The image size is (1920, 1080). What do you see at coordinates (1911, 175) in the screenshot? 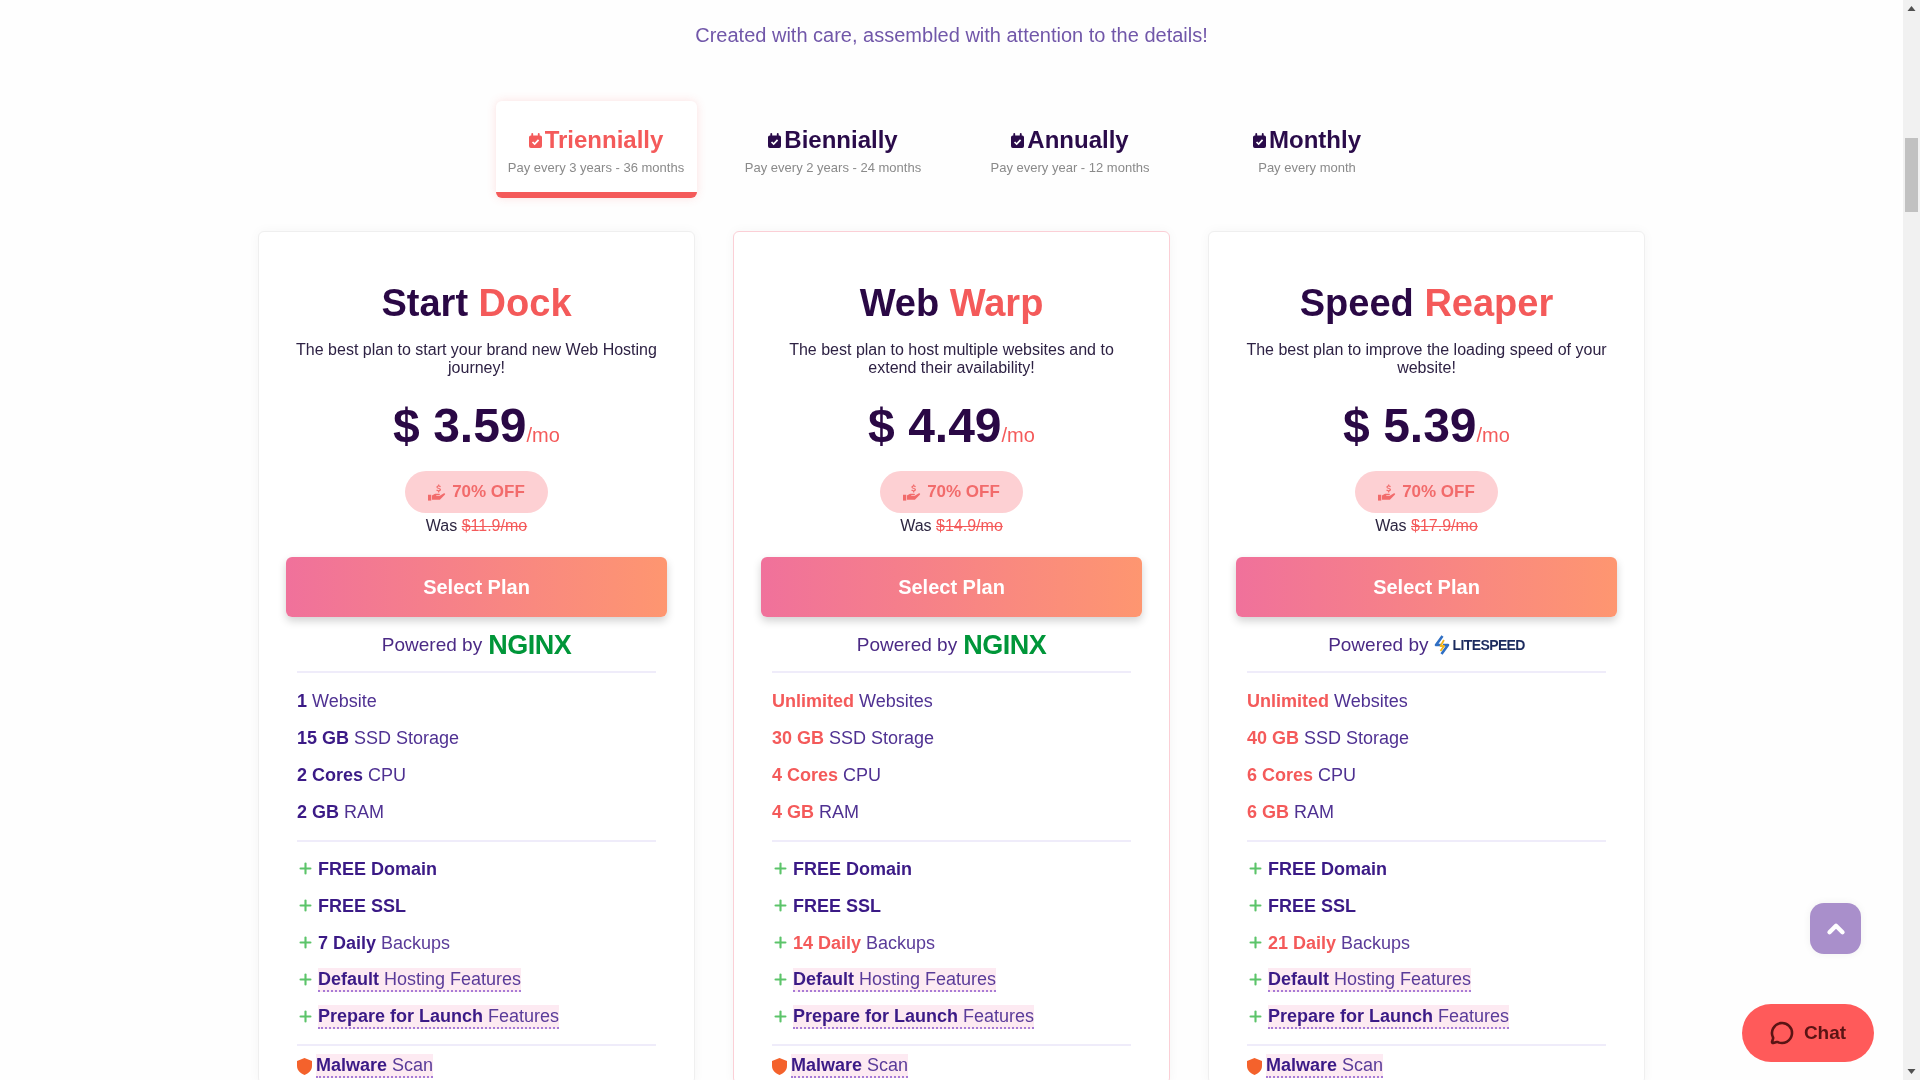
I see `scrollbar-thumb` at bounding box center [1911, 175].